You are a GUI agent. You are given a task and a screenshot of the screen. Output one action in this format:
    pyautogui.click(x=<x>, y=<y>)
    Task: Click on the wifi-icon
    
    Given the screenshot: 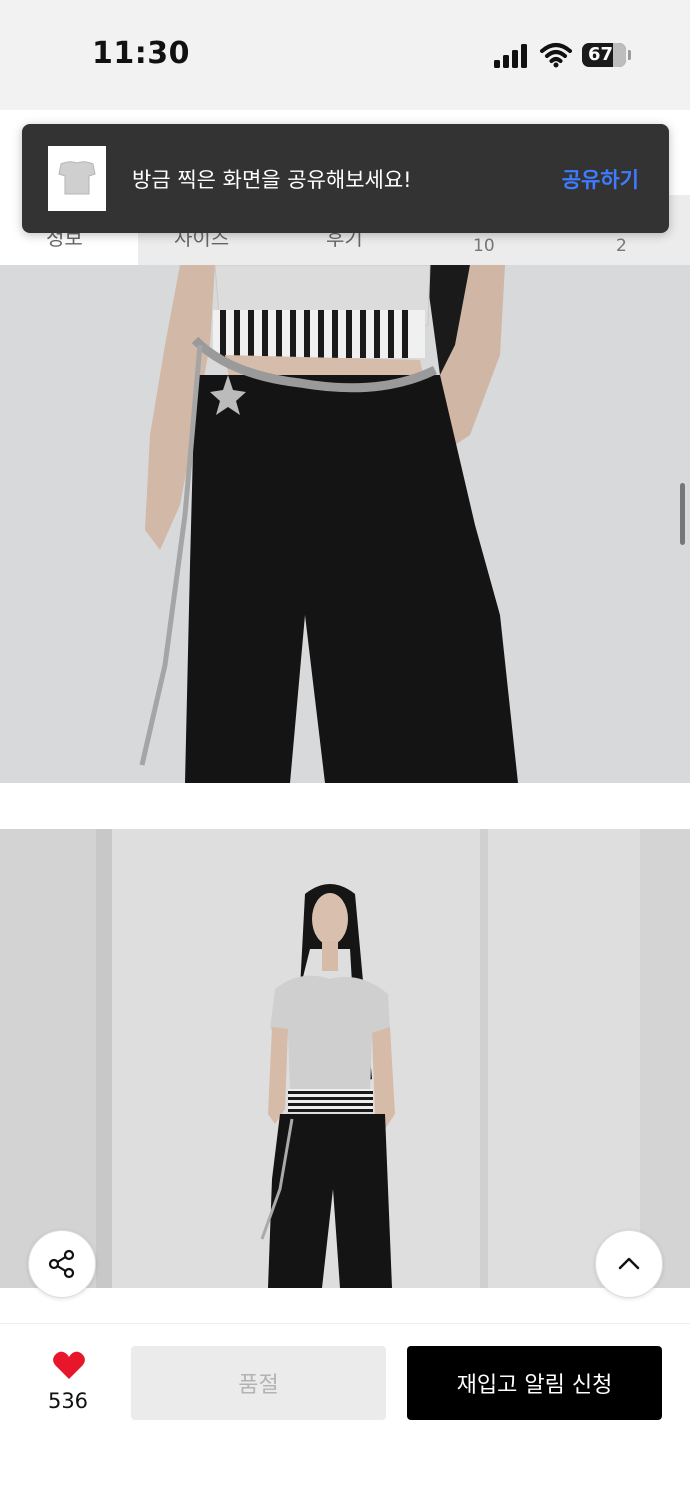 What is the action you would take?
    pyautogui.click(x=556, y=55)
    